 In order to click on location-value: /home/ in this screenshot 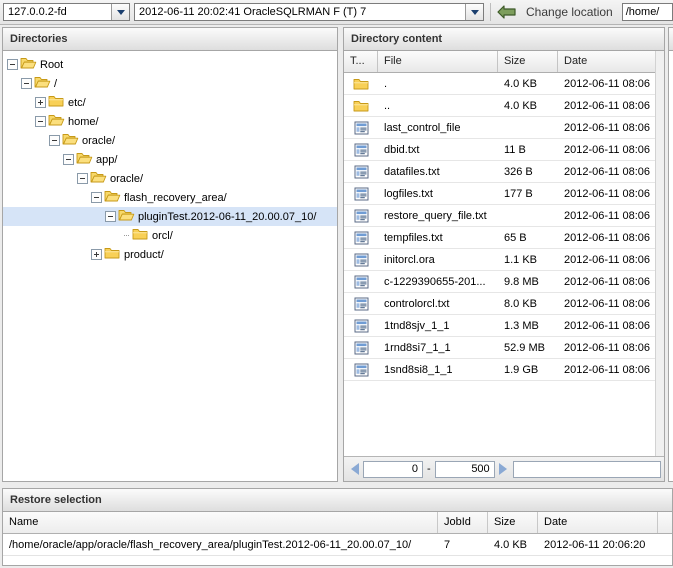, I will do `click(642, 12)`.